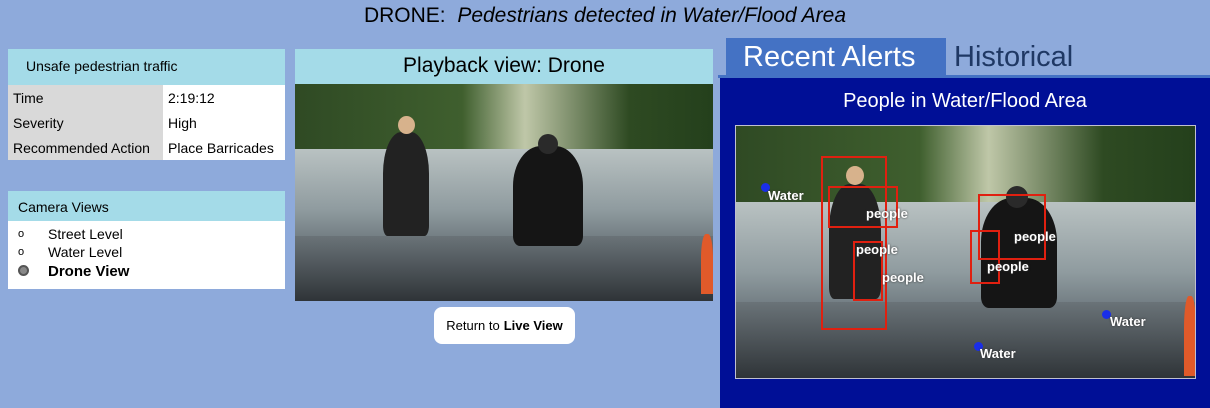 Image resolution: width=1210 pixels, height=408 pixels. What do you see at coordinates (504, 66) in the screenshot?
I see `playback-heading: Playback view: Drone` at bounding box center [504, 66].